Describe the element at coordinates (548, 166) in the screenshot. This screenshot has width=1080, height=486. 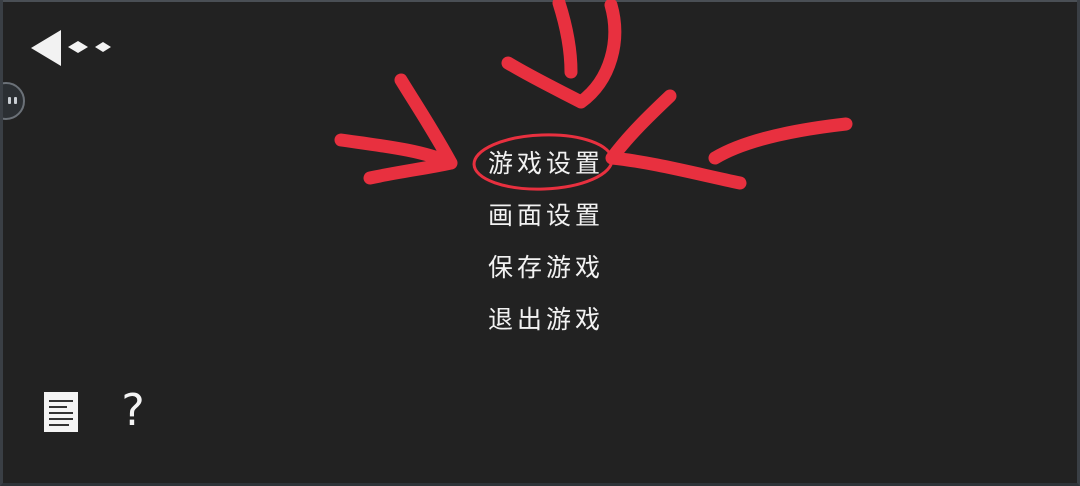
I see `menu-item-game-settings: 游戏设置` at that location.